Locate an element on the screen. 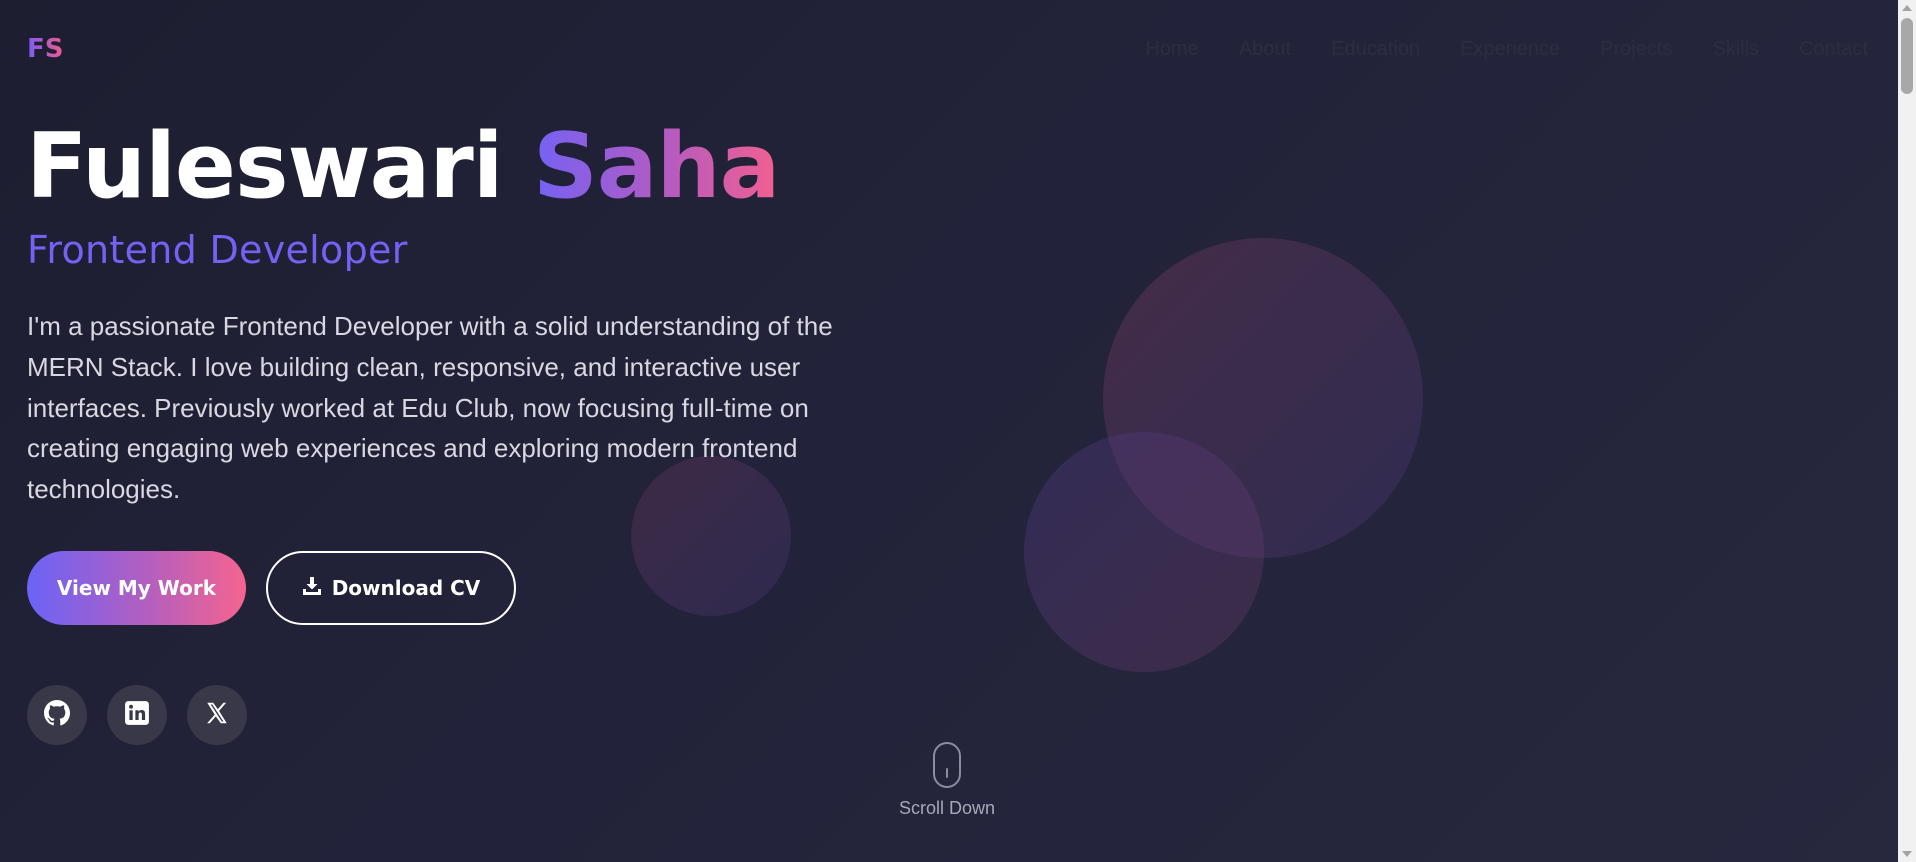 This screenshot has width=1916, height=862. nav-item-education: Education is located at coordinates (1375, 49).